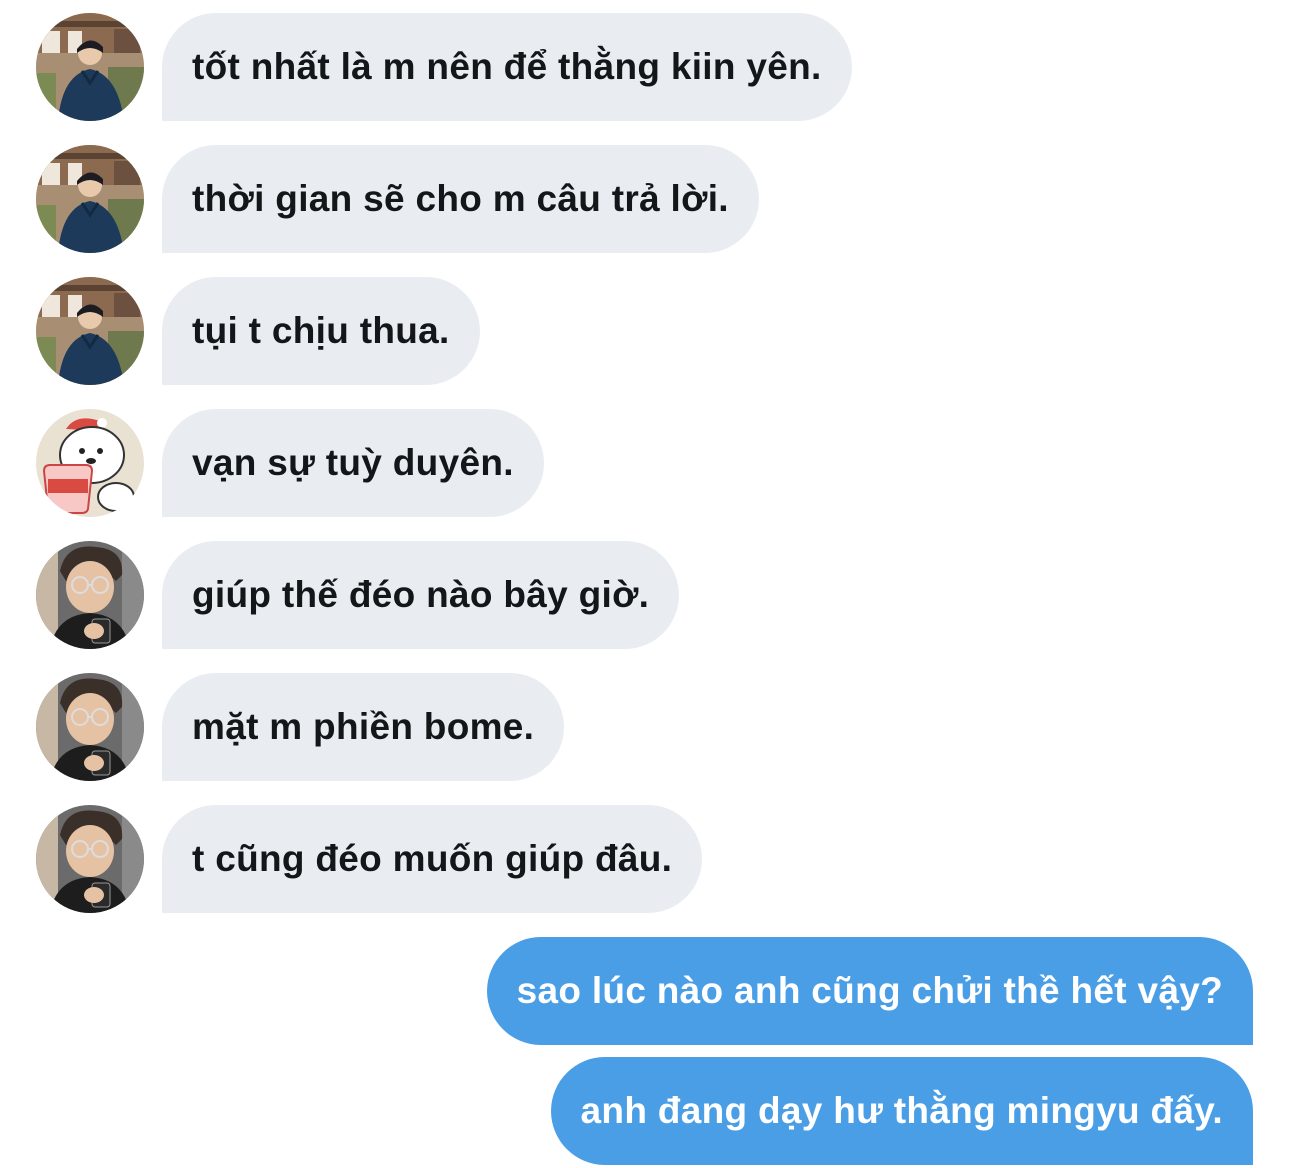  I want to click on message-row-incoming: giúp thế đéo nào bây giờ., so click(645, 595).